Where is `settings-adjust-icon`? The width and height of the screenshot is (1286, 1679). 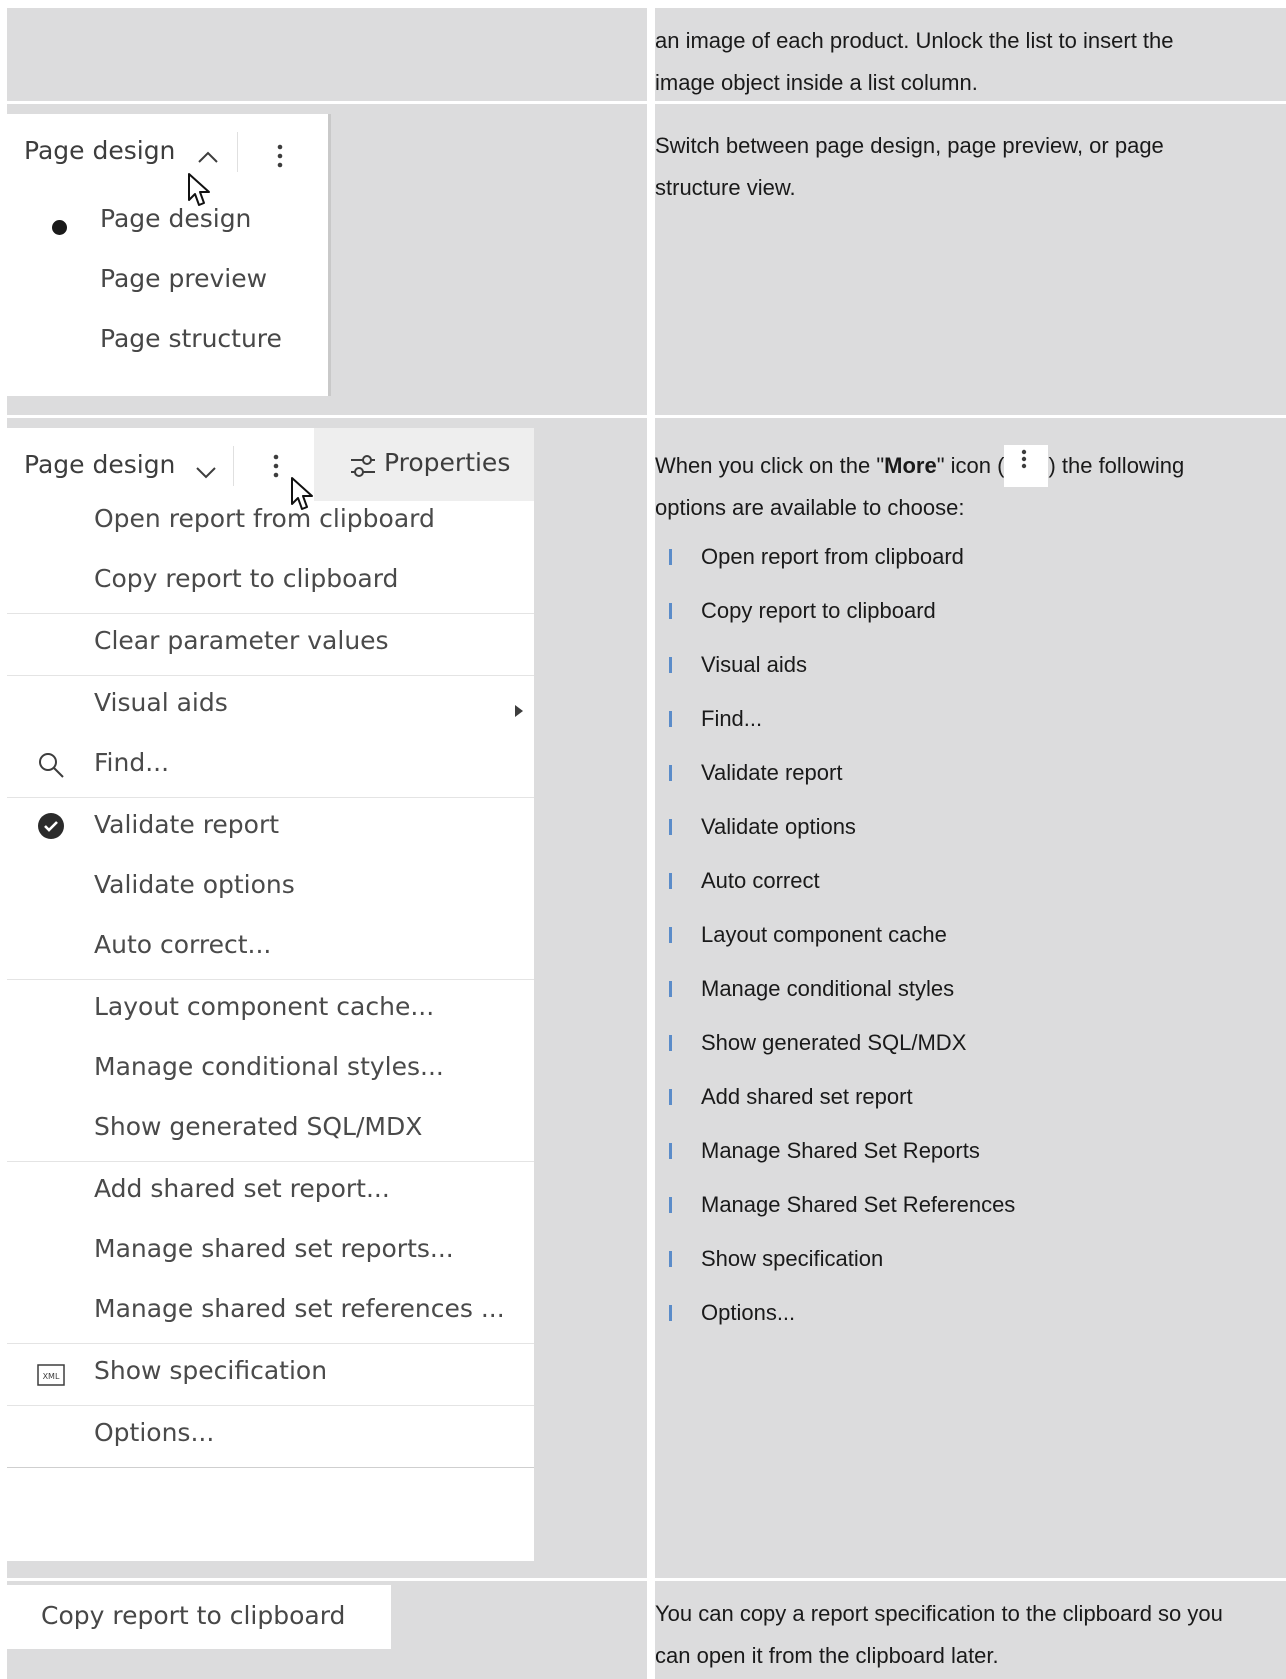 settings-adjust-icon is located at coordinates (363, 466).